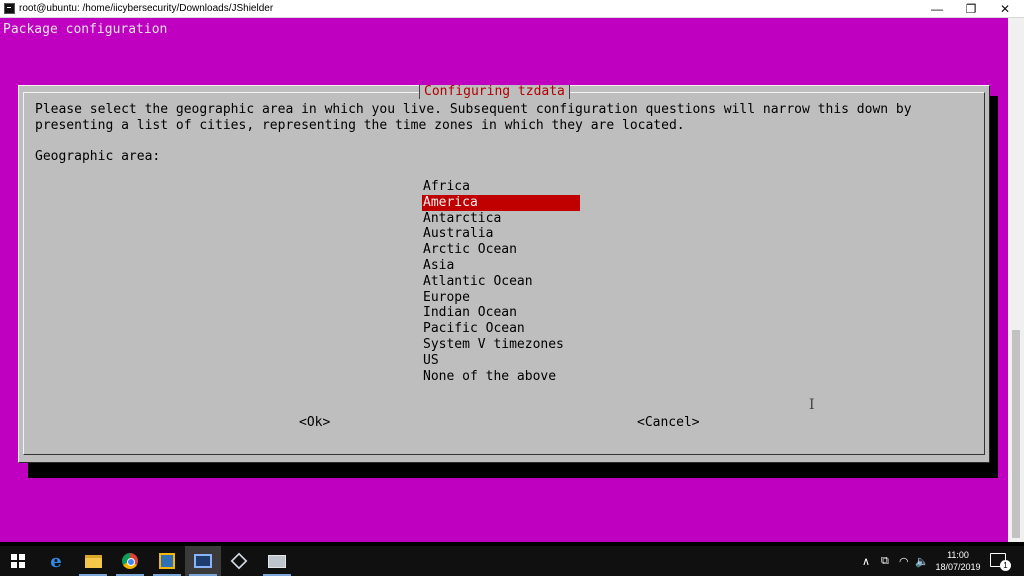 The height and width of the screenshot is (576, 1024). Describe the element at coordinates (501, 377) in the screenshot. I see `area-option: None of the above` at that location.